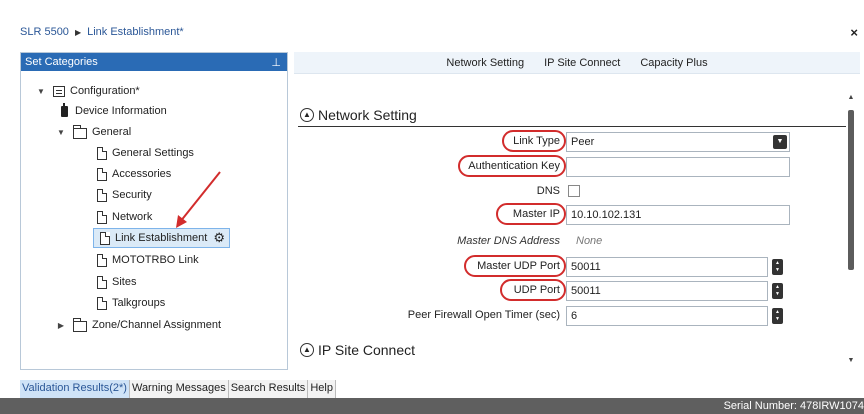  What do you see at coordinates (59, 91) in the screenshot?
I see `config-icon` at bounding box center [59, 91].